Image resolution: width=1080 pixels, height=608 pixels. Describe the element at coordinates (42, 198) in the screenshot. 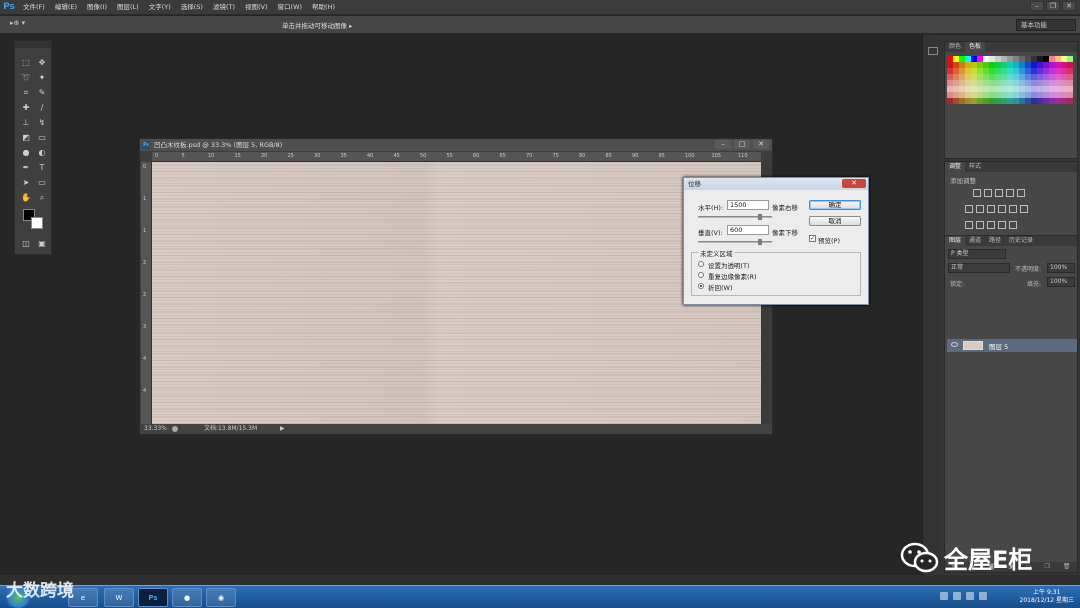

I see `zoom-tool-icon: ⌕` at that location.